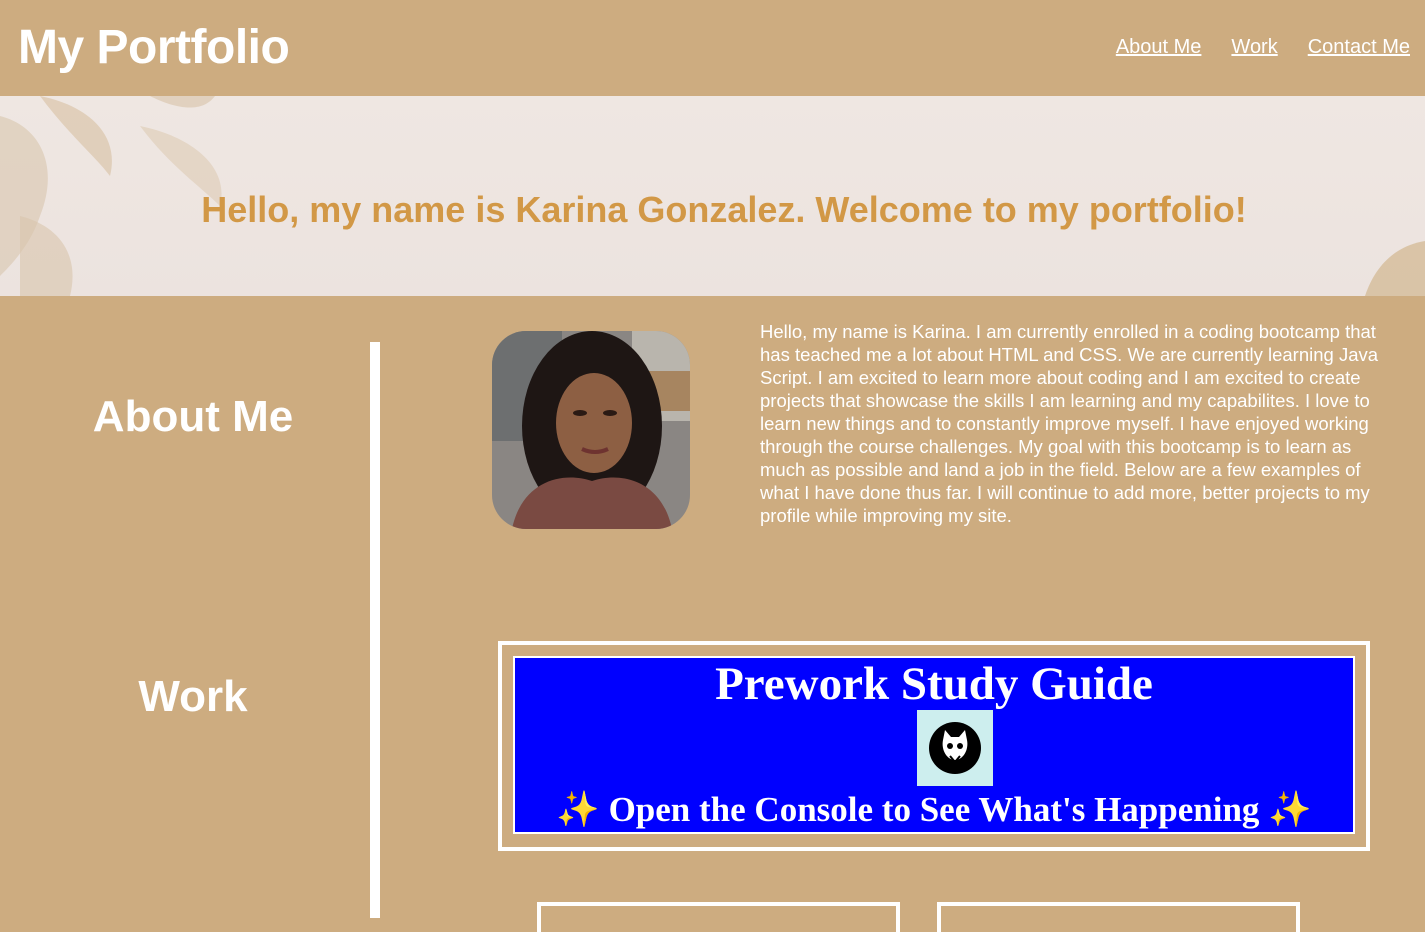 This screenshot has width=1425, height=932. Describe the element at coordinates (934, 684) in the screenshot. I see `project-title: Prework Study Guide` at that location.